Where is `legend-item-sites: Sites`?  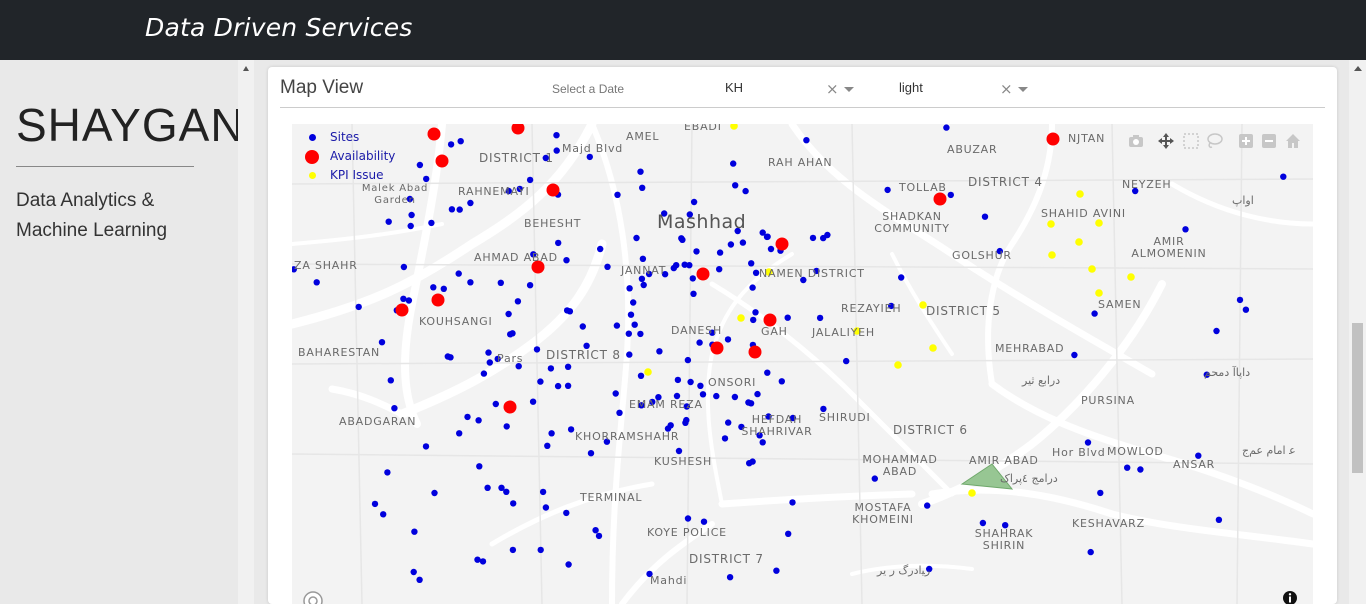 legend-item-sites: Sites is located at coordinates (329, 137).